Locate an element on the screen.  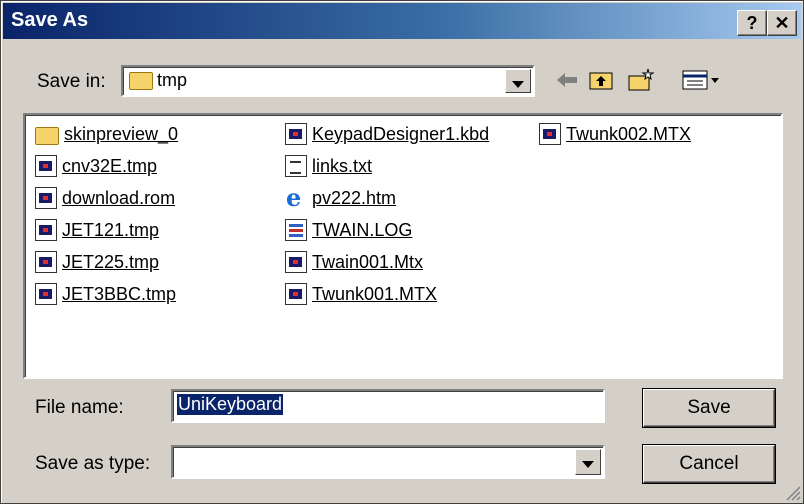
file-name-label: File name: is located at coordinates (79, 407).